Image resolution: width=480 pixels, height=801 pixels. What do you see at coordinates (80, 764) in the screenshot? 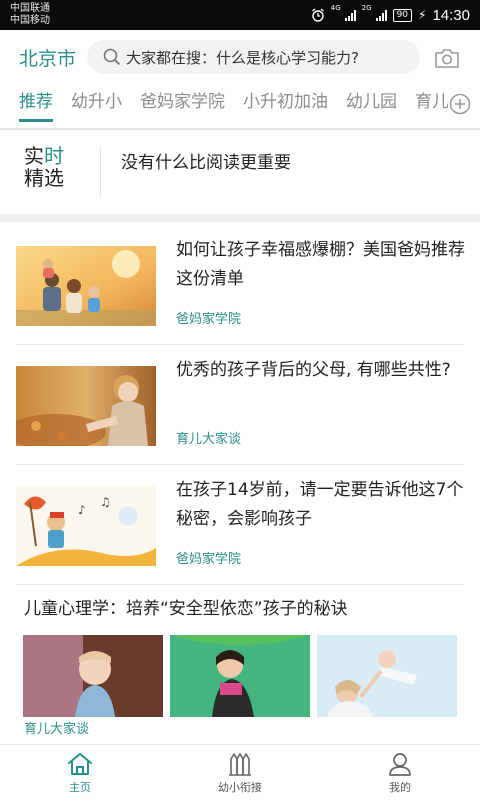
I see `home-icon` at bounding box center [80, 764].